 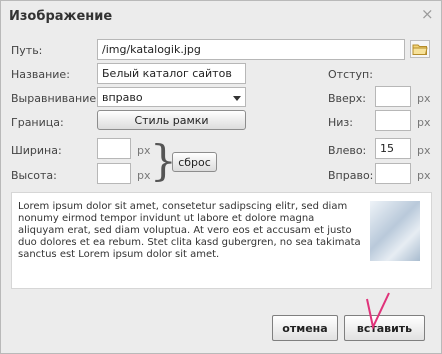 I want to click on folder-glyph, so click(x=420, y=49).